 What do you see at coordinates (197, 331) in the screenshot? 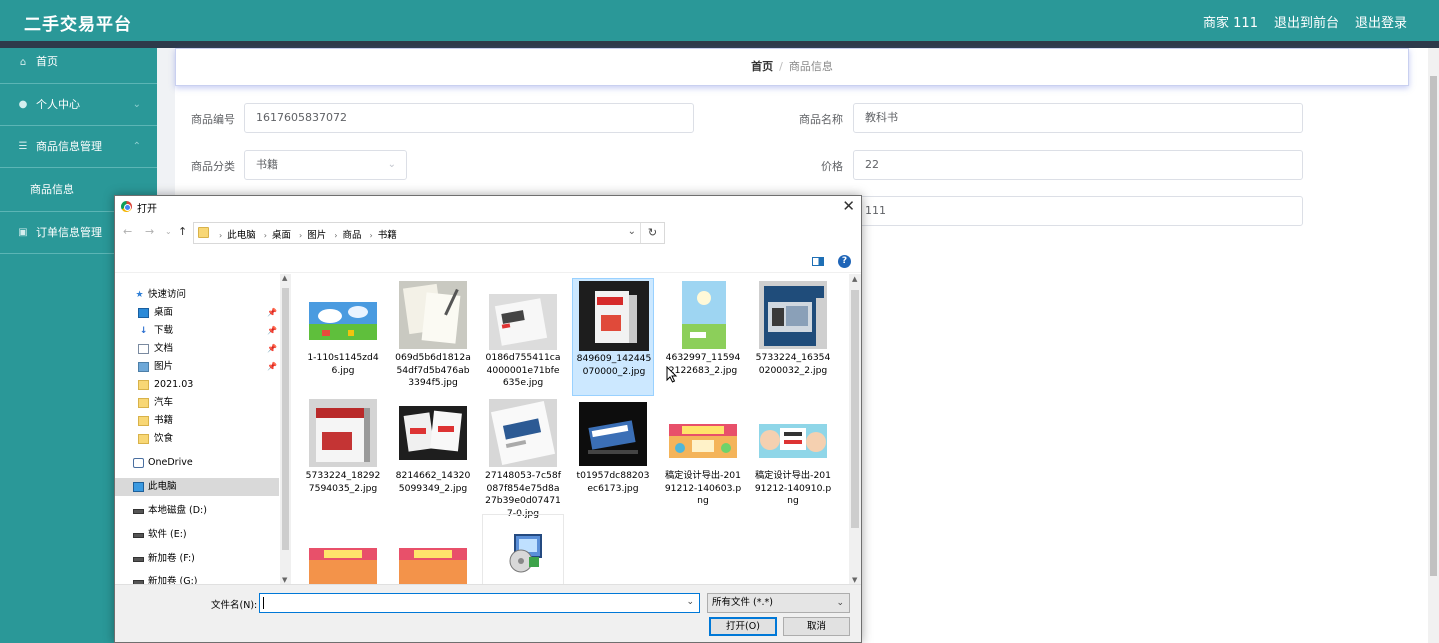
I see `nav-downloads: ↓ 下载 📌` at bounding box center [197, 331].